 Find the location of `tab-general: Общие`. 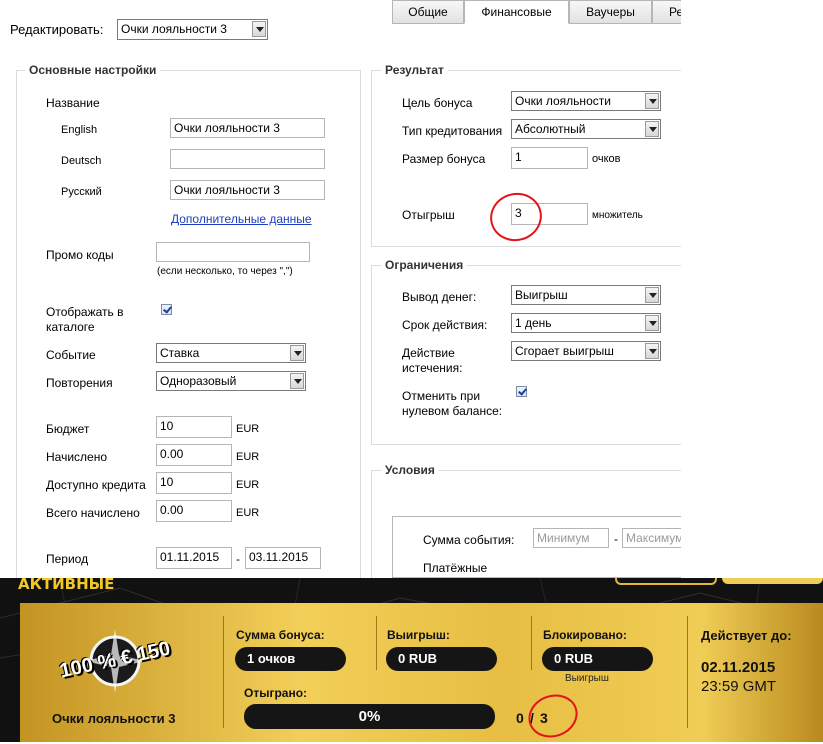

tab-general: Общие is located at coordinates (428, 12).